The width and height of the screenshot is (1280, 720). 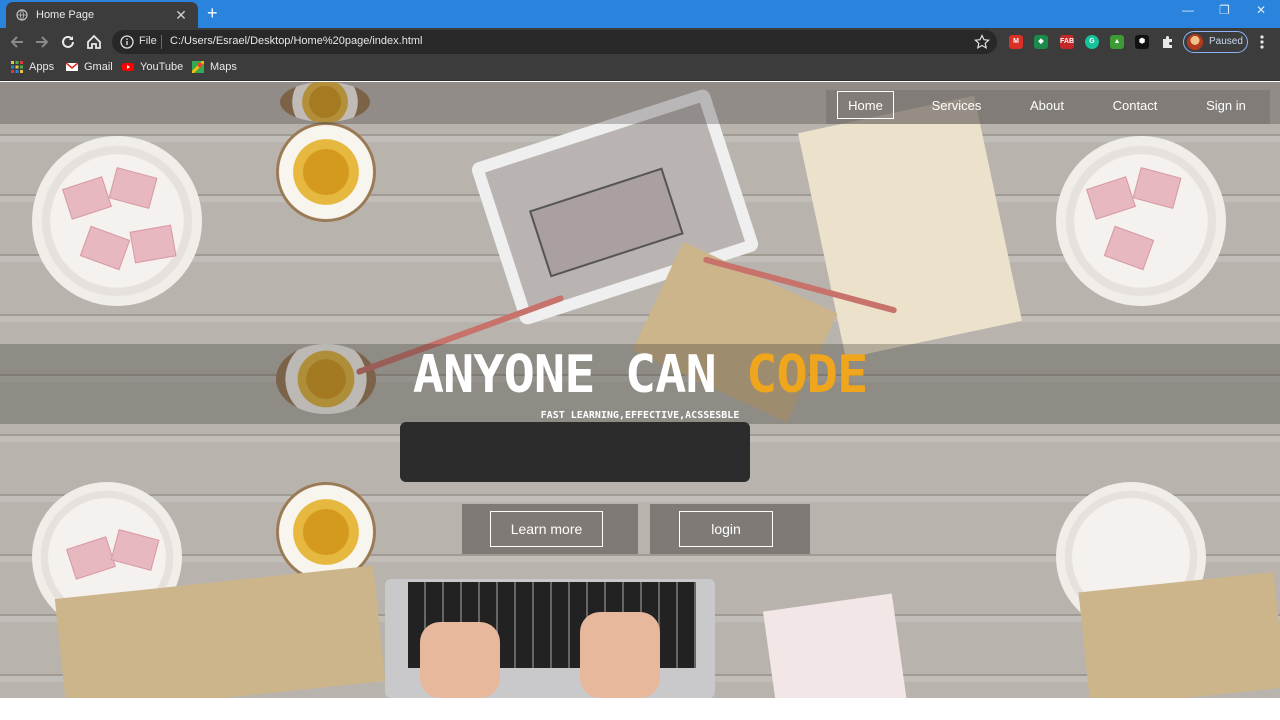 What do you see at coordinates (326, 172) in the screenshot?
I see `tea-cup` at bounding box center [326, 172].